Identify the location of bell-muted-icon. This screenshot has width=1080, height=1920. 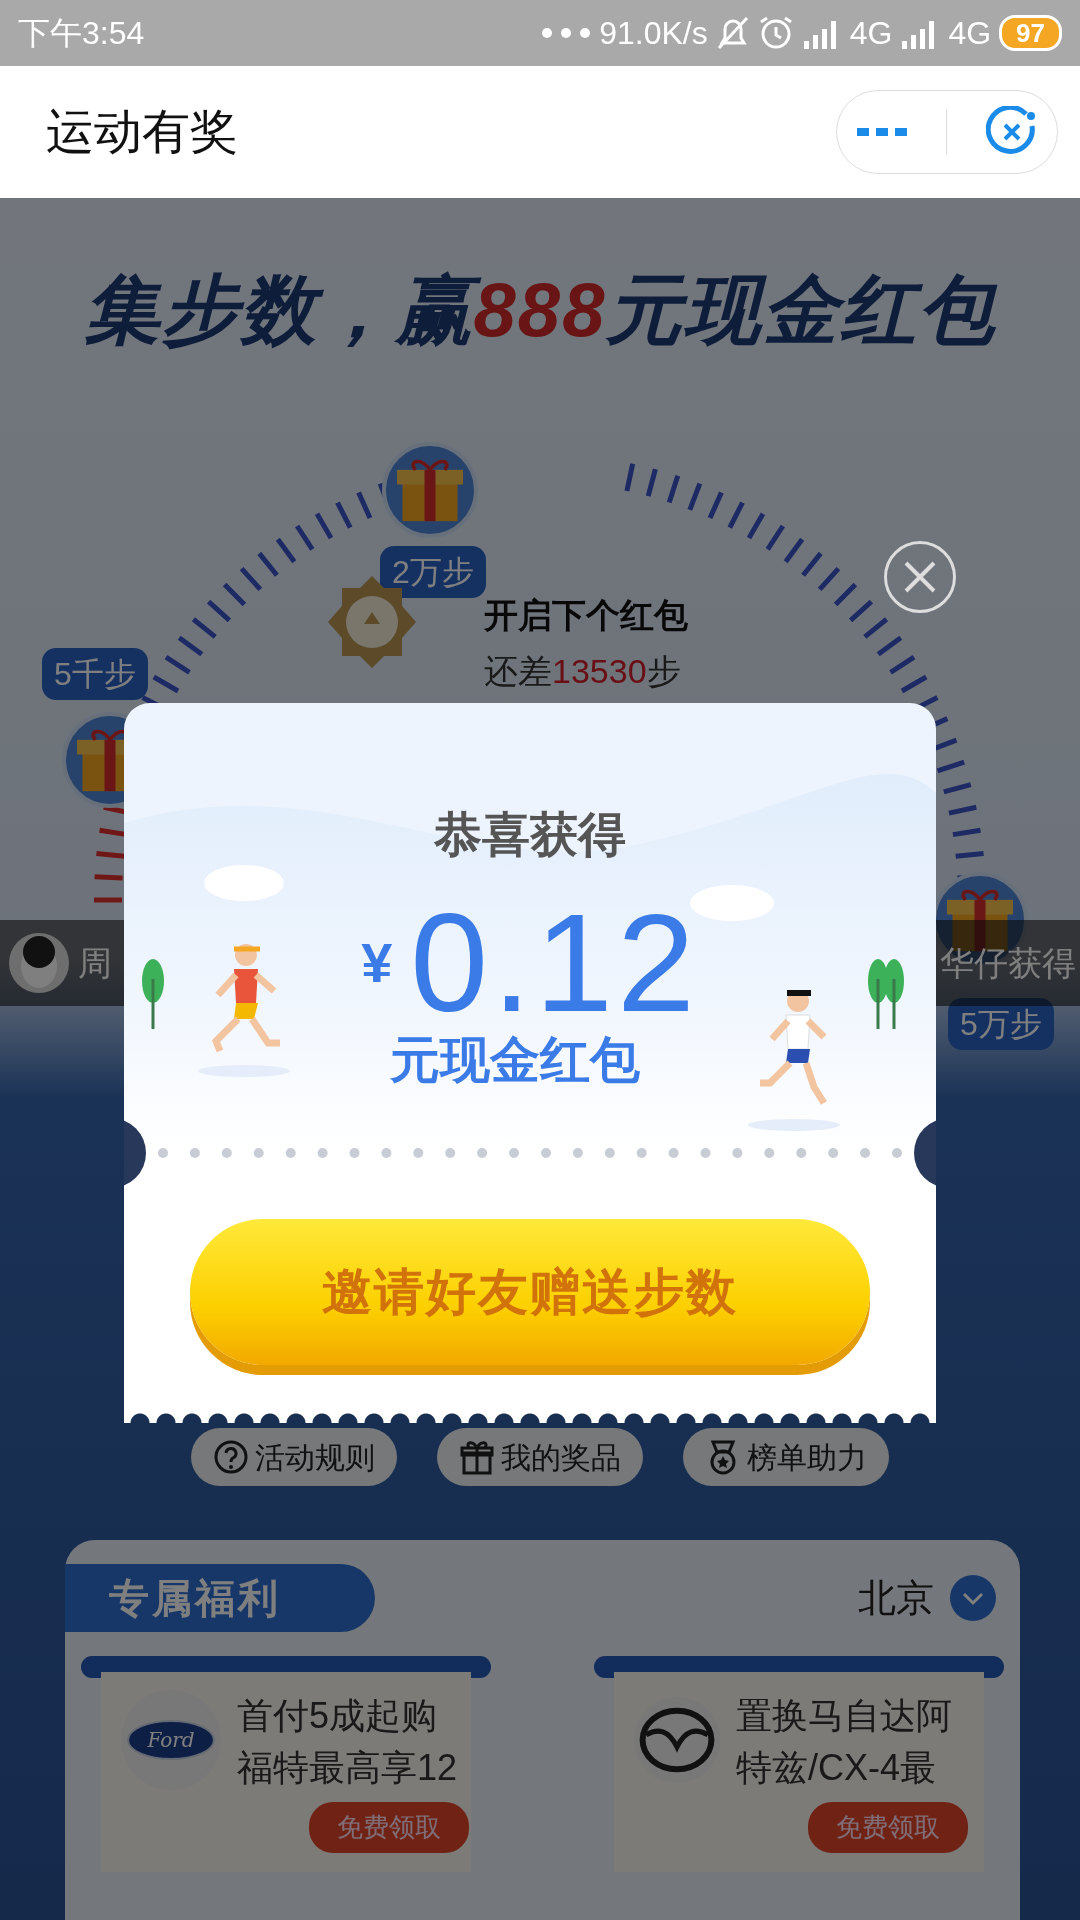
(732, 33).